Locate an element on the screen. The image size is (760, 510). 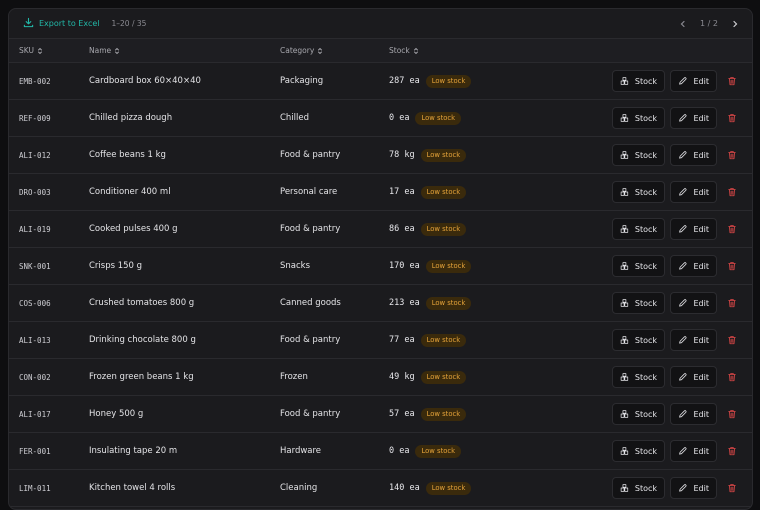
stock-cell: 49 kg Low stock is located at coordinates (428, 377).